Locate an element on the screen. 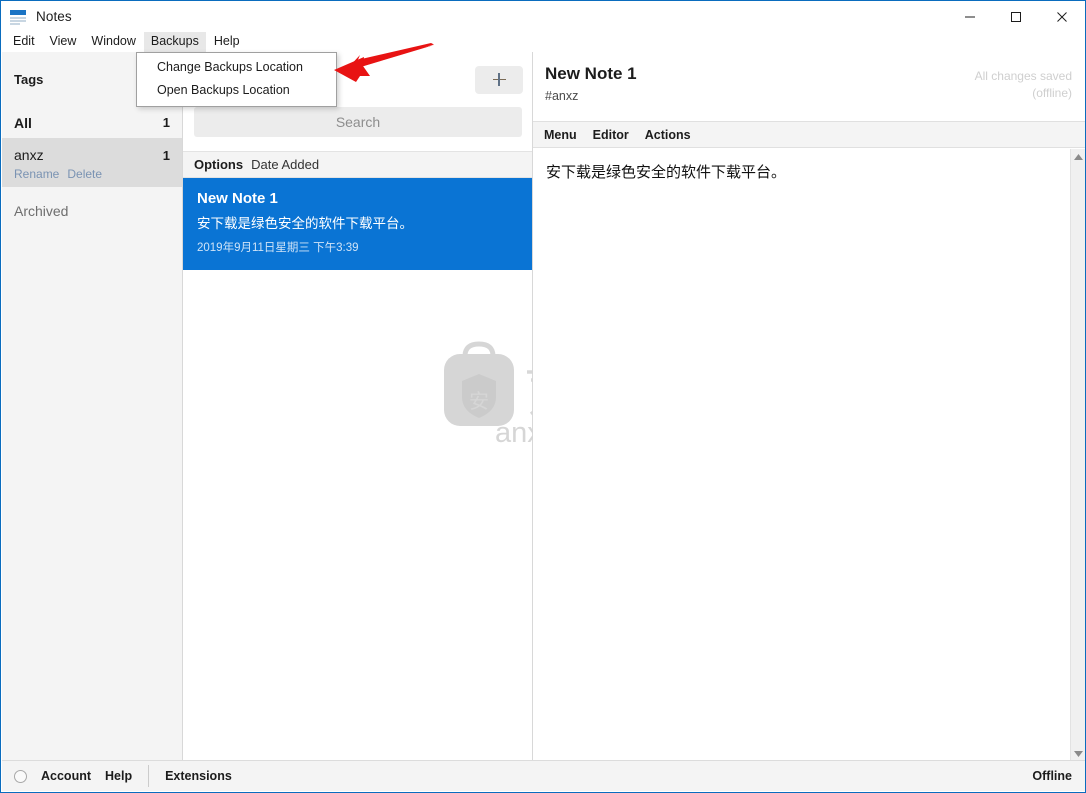 This screenshot has height=793, width=1086. sidebar-item-anxz: anxz 1 Rename Delete is located at coordinates (92, 163).